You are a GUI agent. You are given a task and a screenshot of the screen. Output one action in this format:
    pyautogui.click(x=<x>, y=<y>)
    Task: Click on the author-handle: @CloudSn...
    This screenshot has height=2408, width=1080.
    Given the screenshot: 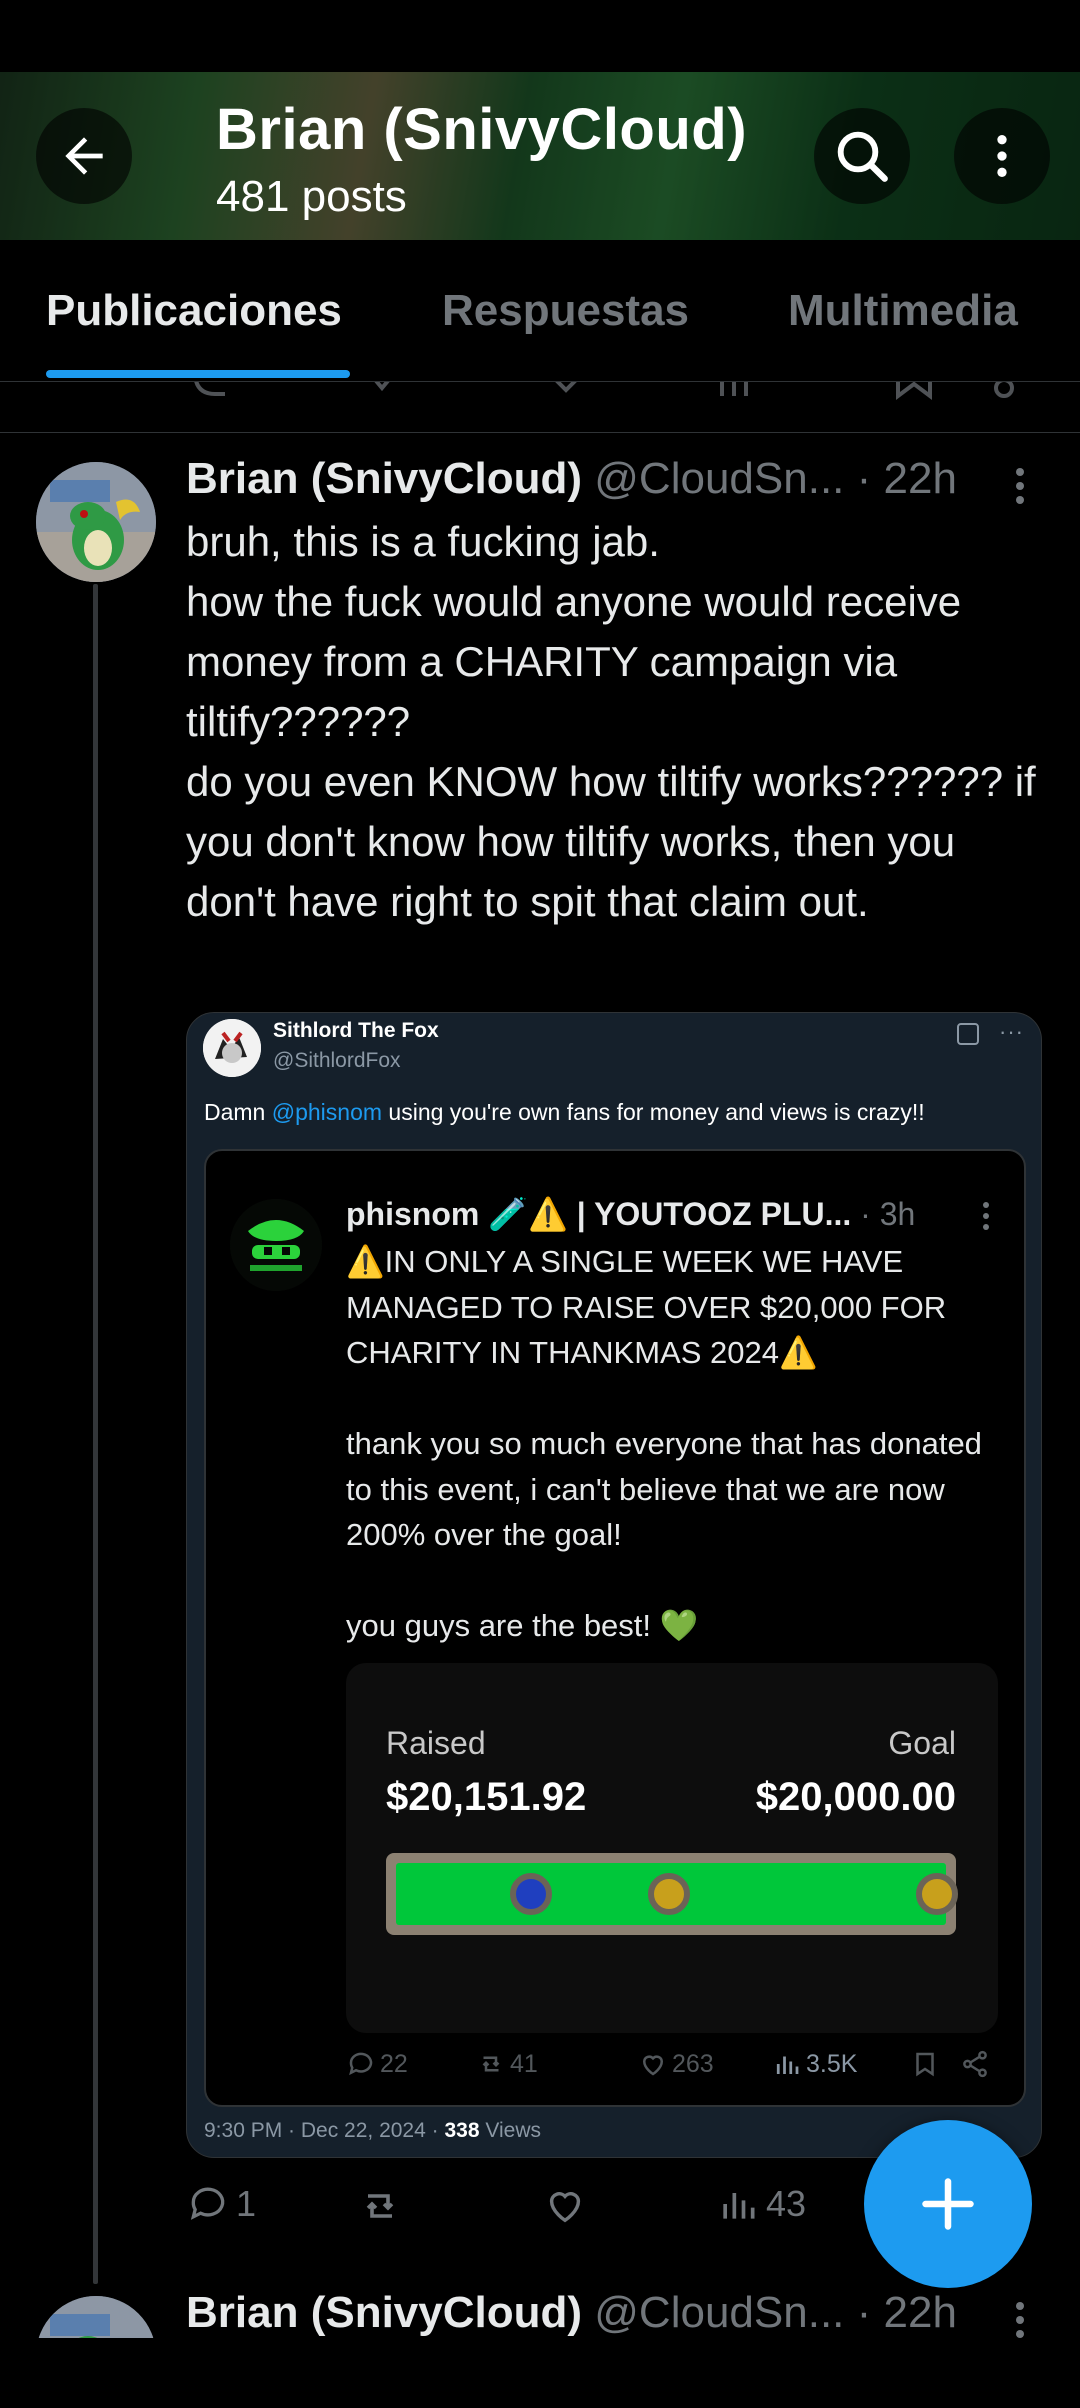 What is the action you would take?
    pyautogui.click(x=719, y=478)
    